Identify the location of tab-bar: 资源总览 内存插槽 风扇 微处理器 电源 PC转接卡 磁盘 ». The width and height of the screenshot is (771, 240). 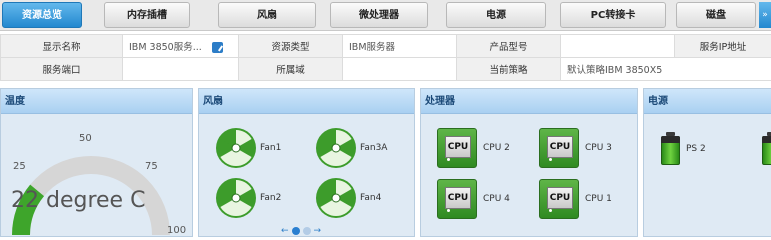
(385, 15).